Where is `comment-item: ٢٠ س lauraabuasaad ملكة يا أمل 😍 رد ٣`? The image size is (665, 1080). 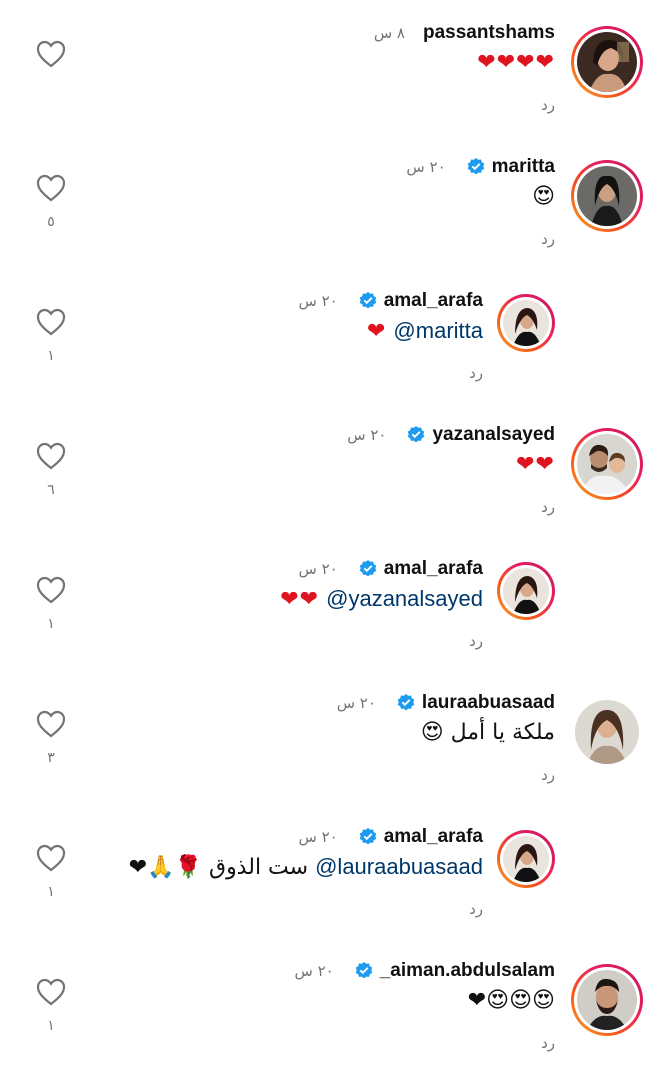
comment-item: ٢٠ س lauraabuasaad ملكة يا أمل 😍 رد ٣ is located at coordinates (332, 735).